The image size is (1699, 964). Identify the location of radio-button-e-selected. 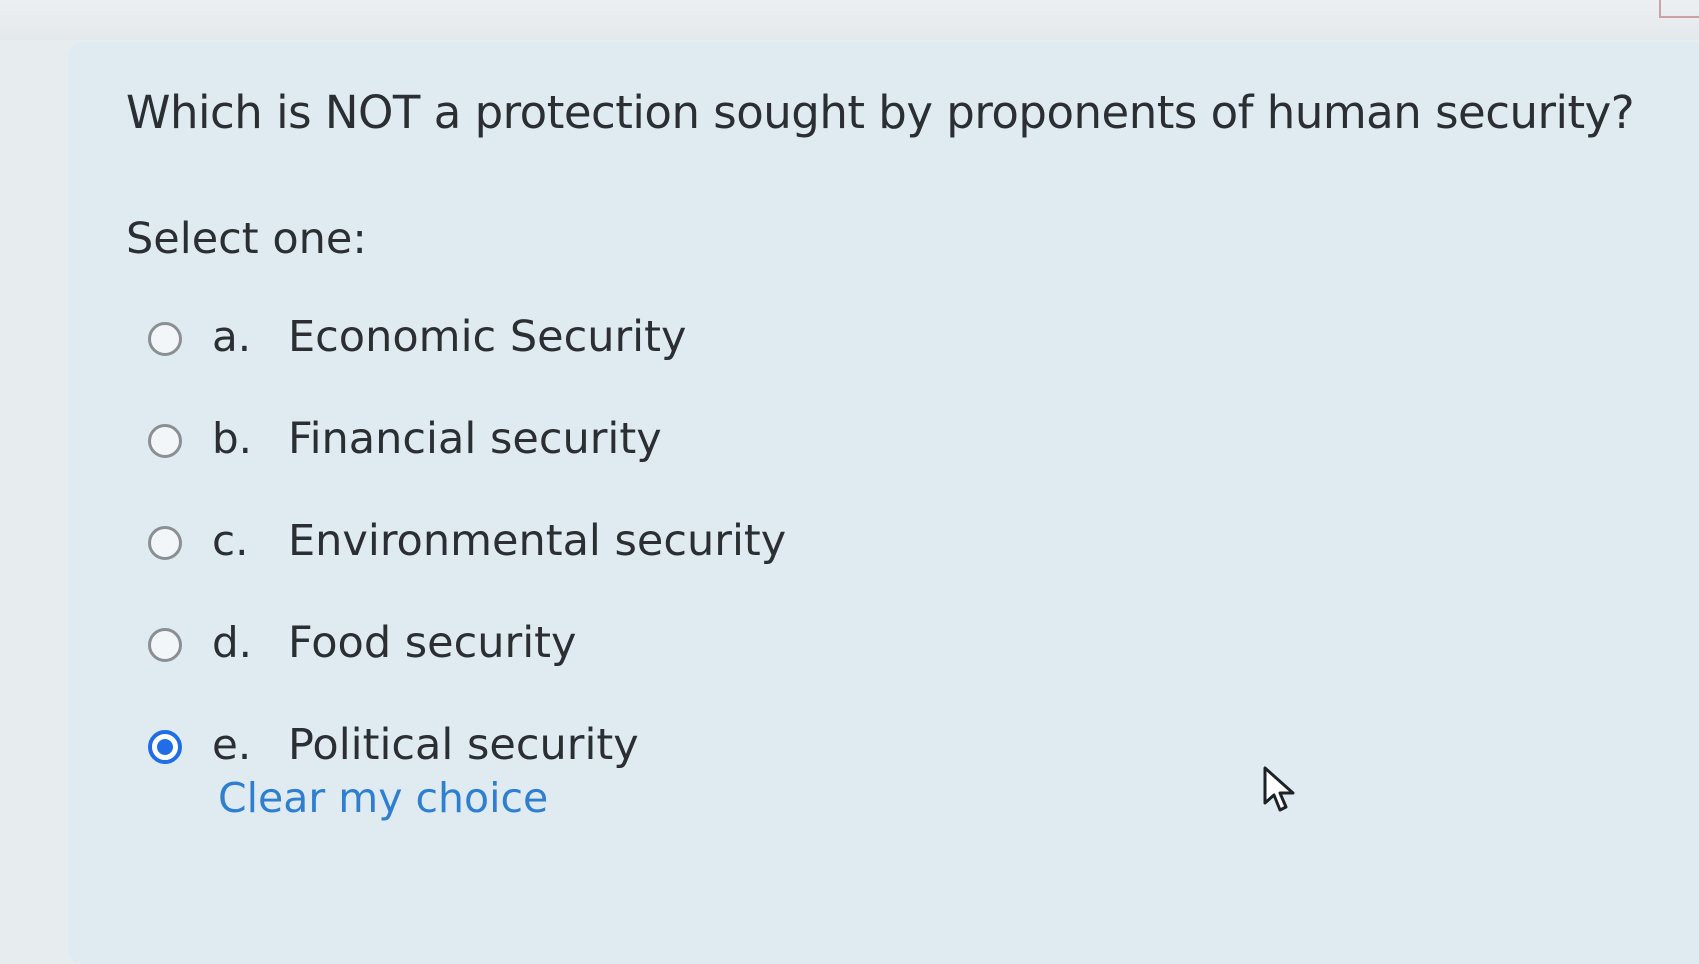
(165, 747).